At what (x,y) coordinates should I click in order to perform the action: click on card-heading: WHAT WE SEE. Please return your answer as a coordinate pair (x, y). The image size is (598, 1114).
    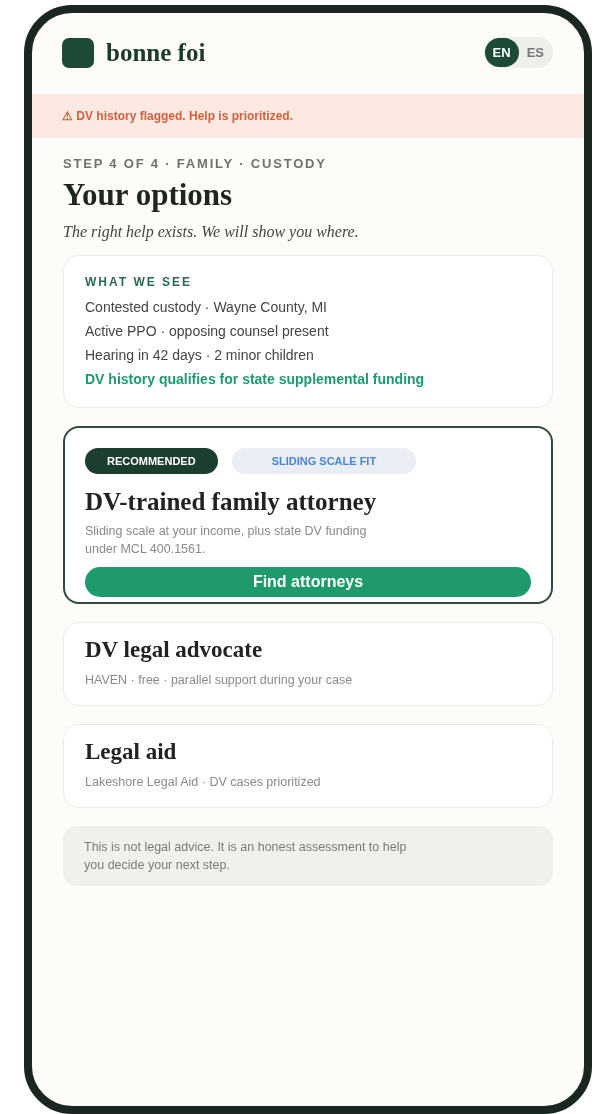
    Looking at the image, I should click on (139, 282).